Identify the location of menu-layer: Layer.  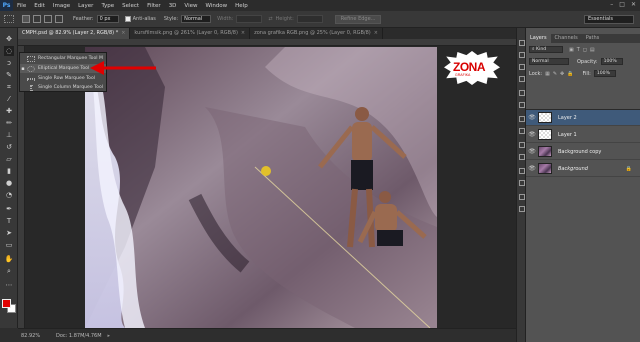
(85, 6).